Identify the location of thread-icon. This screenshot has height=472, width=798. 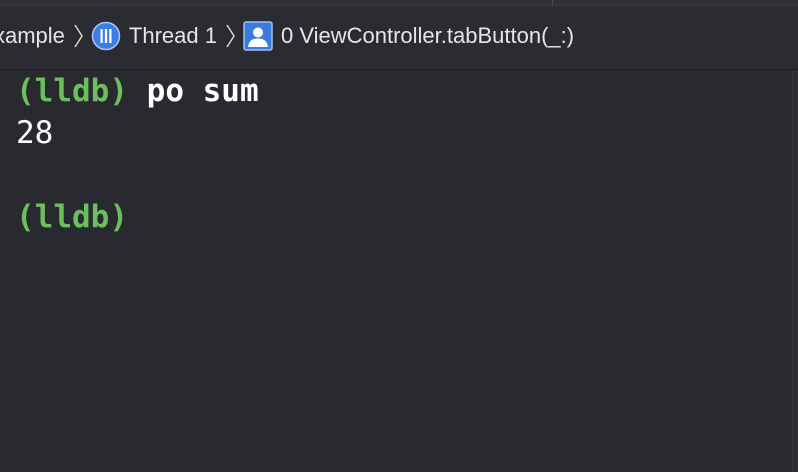
(106, 36).